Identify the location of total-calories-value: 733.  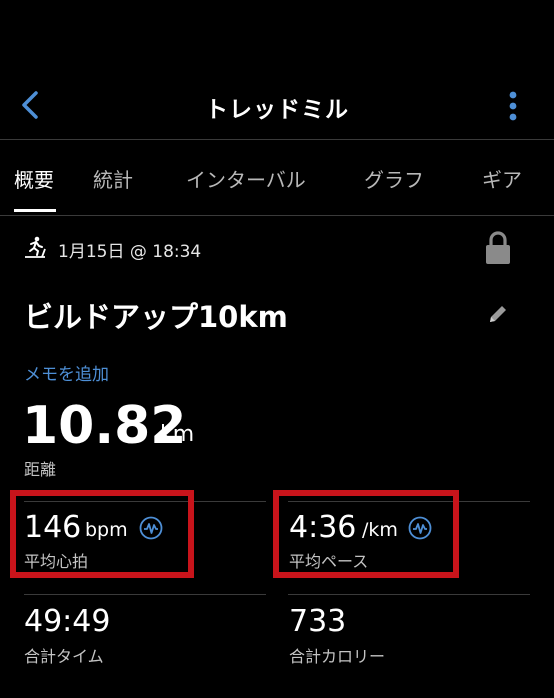
(318, 621).